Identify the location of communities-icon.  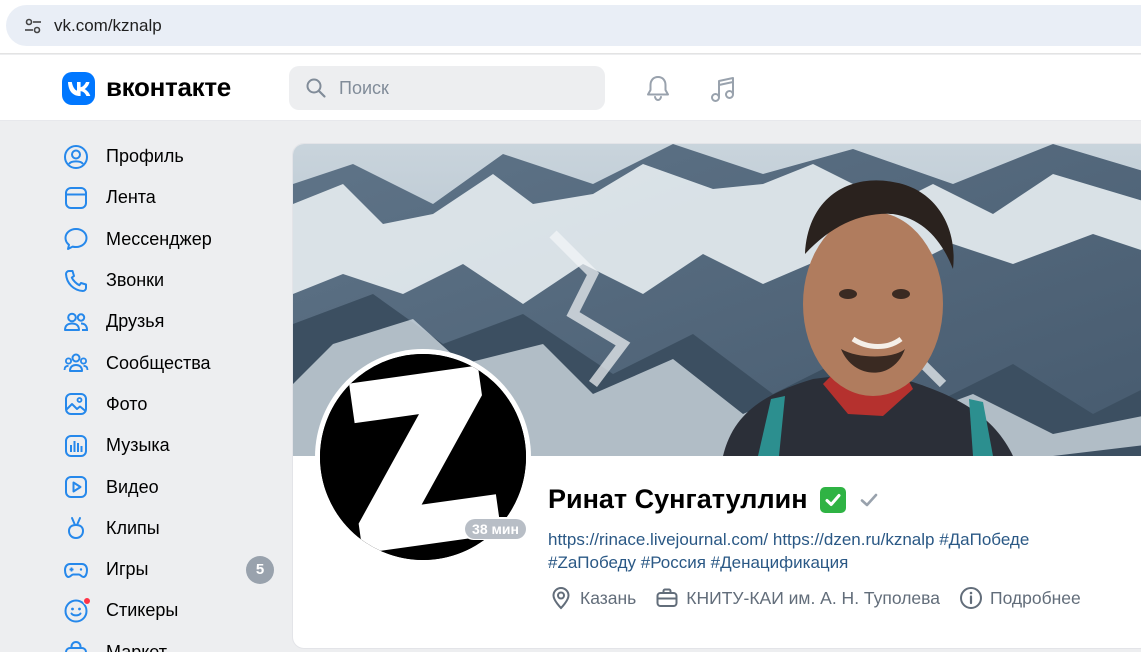
(76, 363).